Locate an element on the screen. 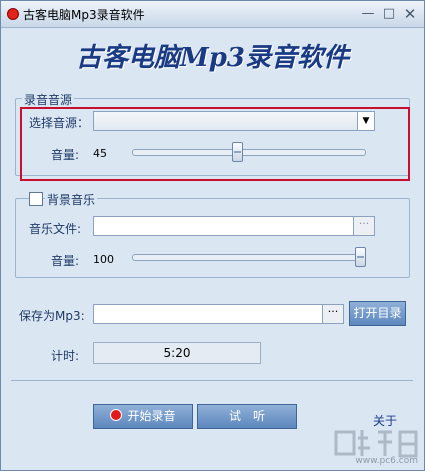 The image size is (425, 471). source-volume-value: 45 is located at coordinates (100, 153).